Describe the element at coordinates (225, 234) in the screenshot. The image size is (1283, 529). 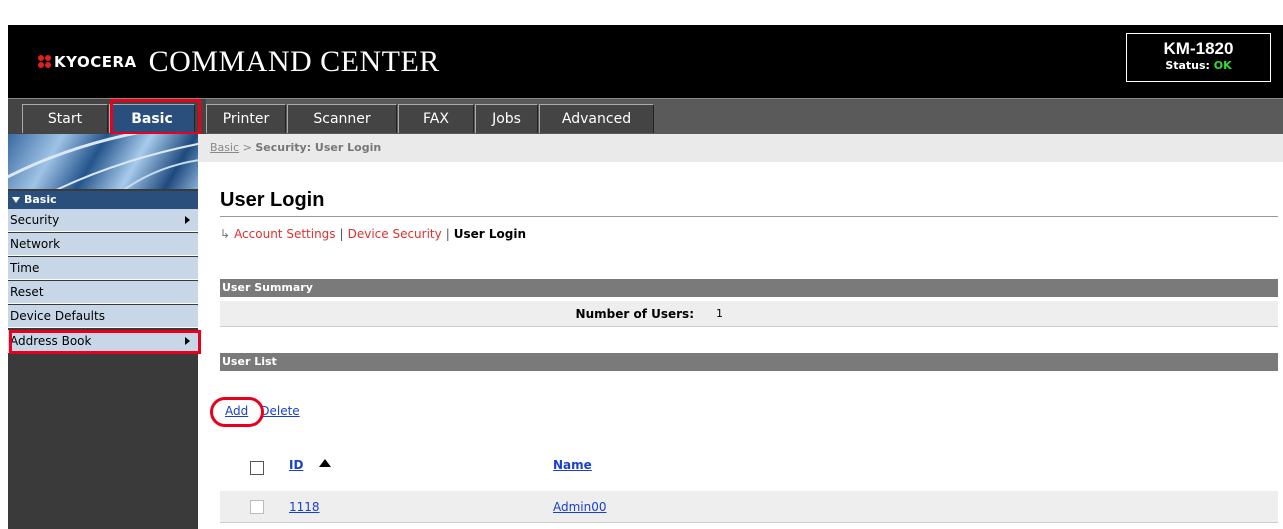
I see `return-arrow-icon: ↳` at that location.